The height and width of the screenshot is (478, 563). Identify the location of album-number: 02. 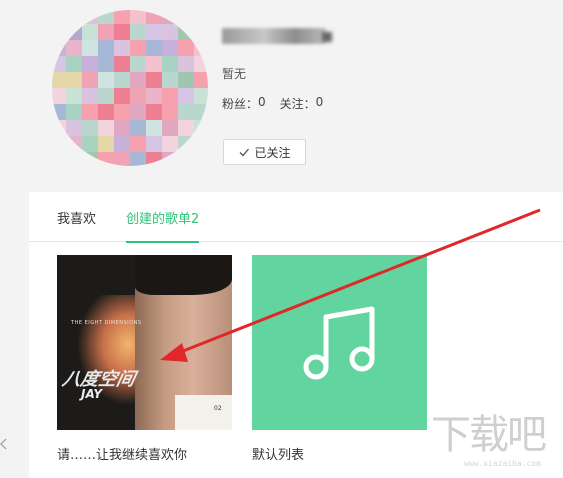
(218, 408).